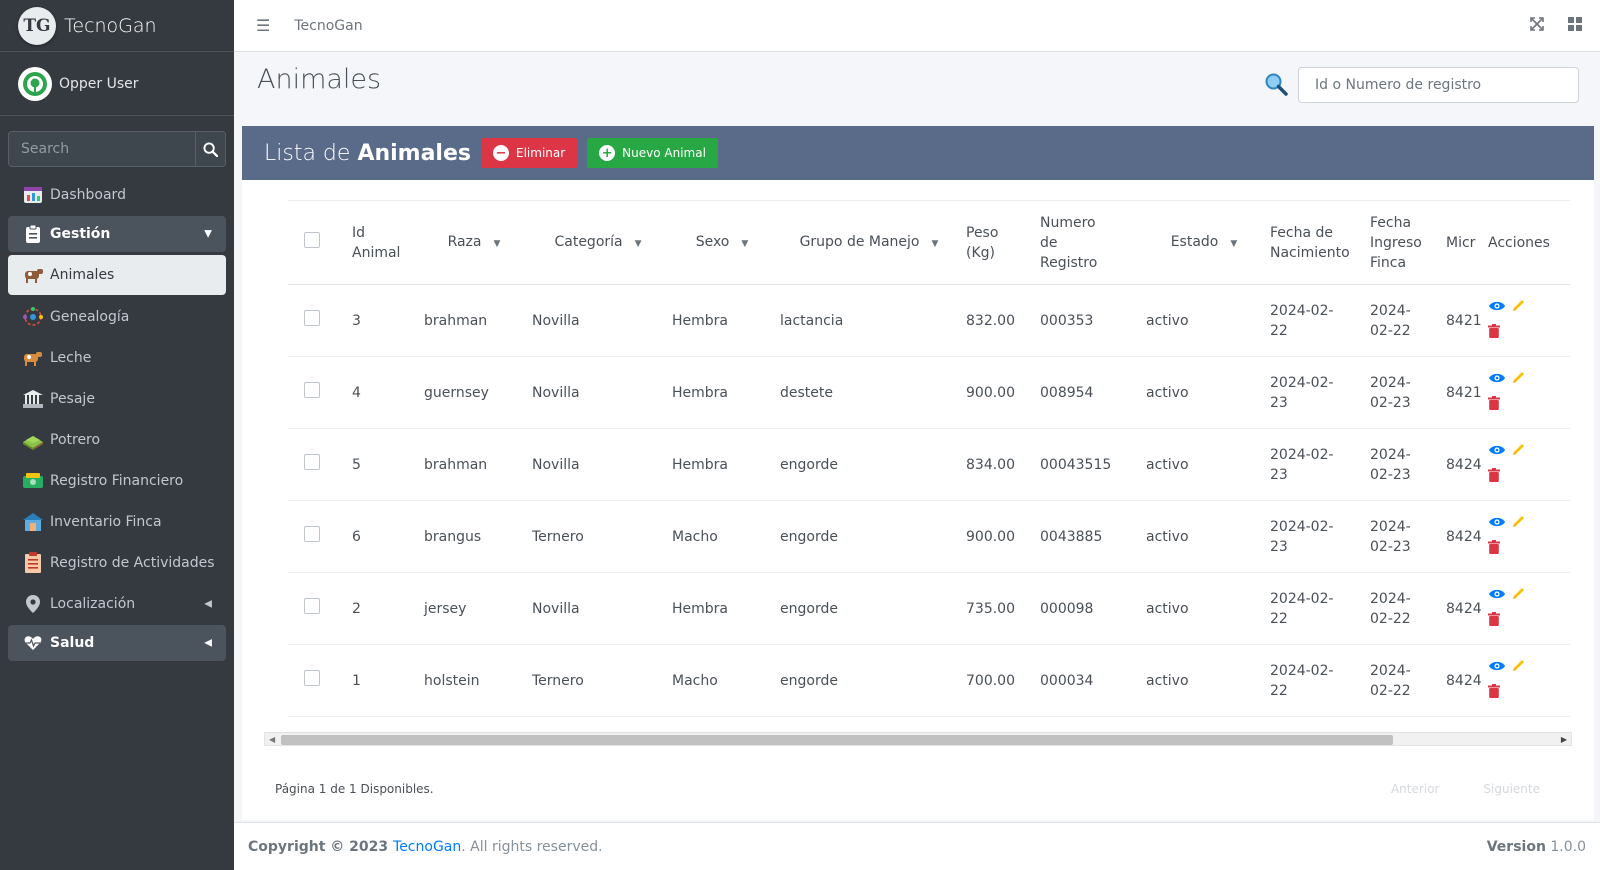 This screenshot has width=1600, height=870. What do you see at coordinates (1089, 243) in the screenshot?
I see `column-header-numero: Numero de Registro` at bounding box center [1089, 243].